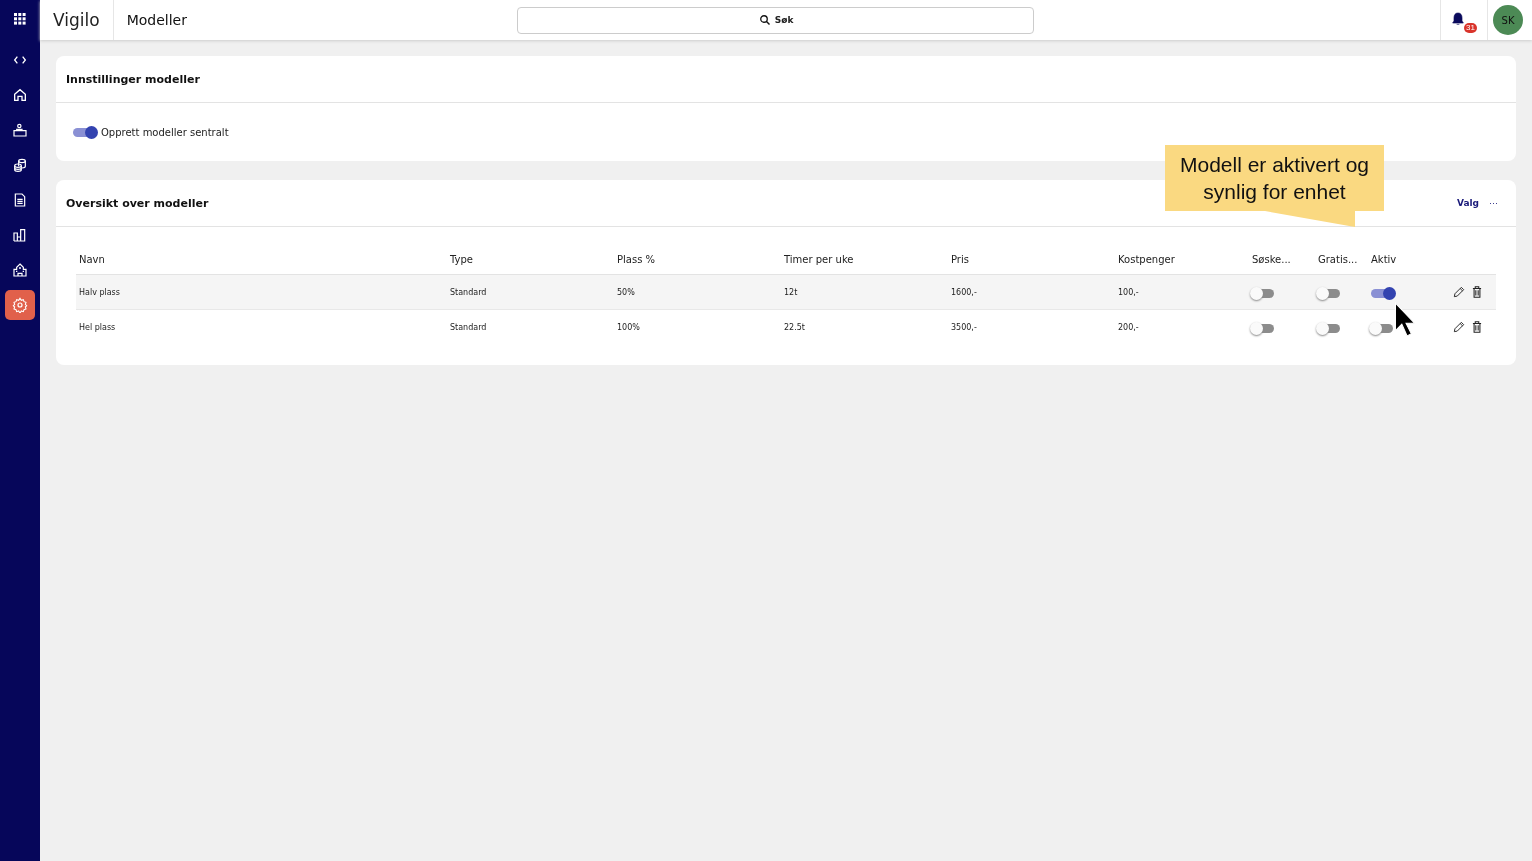  I want to click on page-title: Modeller, so click(156, 20).